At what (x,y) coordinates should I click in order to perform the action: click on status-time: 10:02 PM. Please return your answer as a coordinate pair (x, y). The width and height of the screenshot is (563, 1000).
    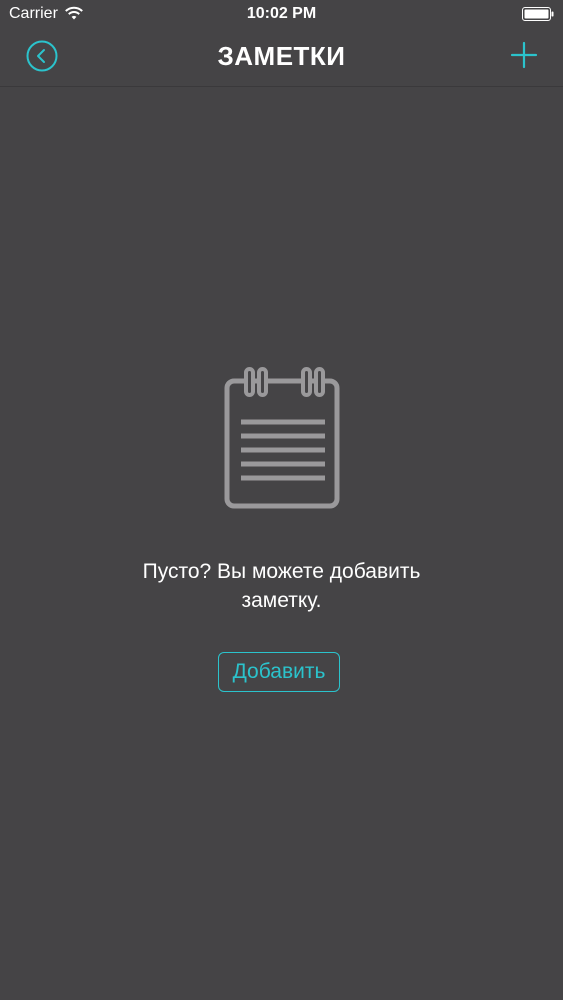
    Looking at the image, I should click on (281, 13).